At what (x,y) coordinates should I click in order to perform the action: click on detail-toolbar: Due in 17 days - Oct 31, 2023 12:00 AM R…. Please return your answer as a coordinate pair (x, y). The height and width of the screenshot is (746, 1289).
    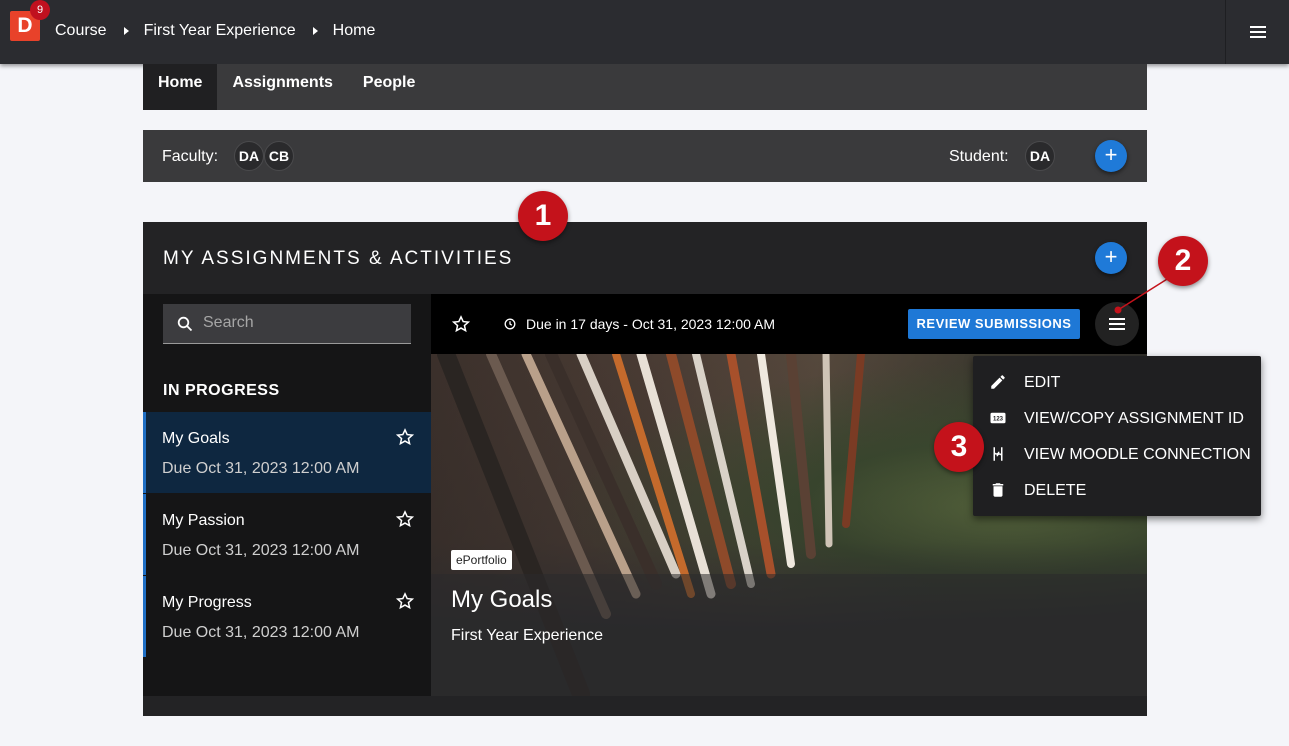
    Looking at the image, I should click on (789, 324).